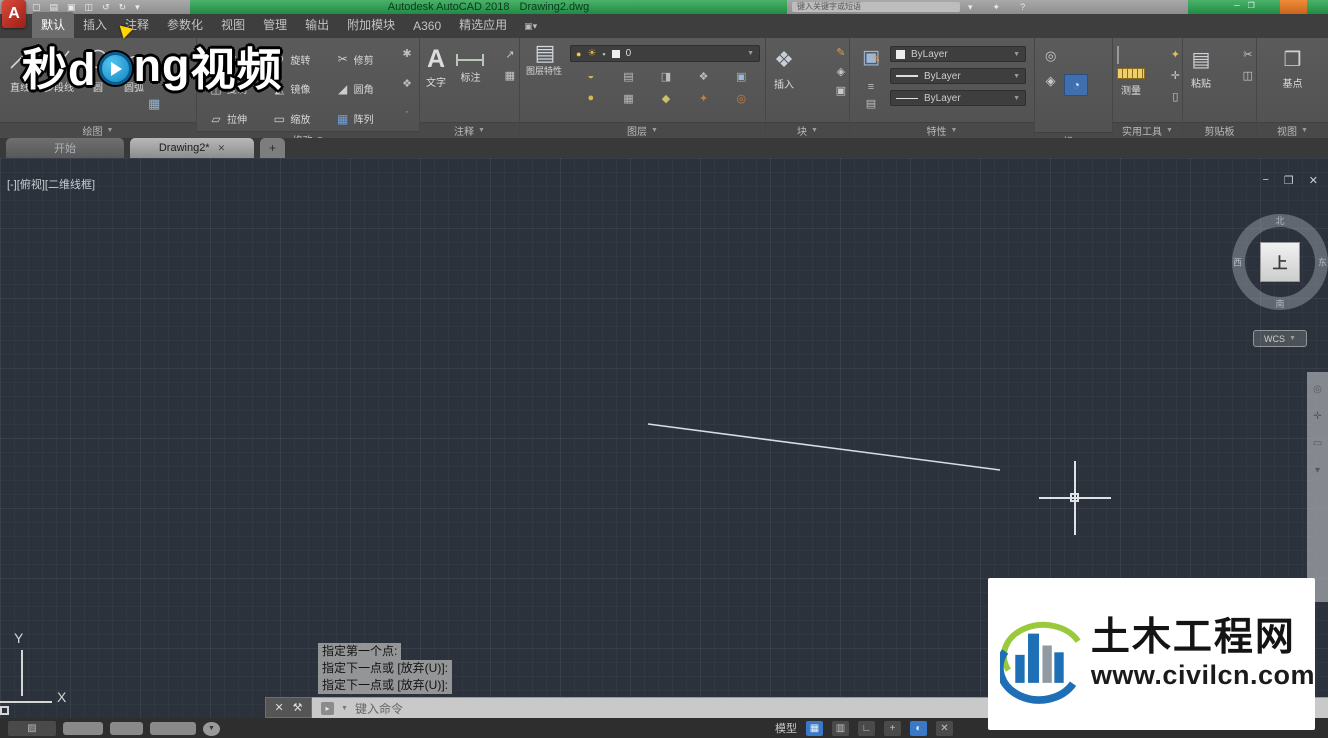 This screenshot has width=1328, height=738. I want to click on cut-icon: ✂, so click(1247, 54).